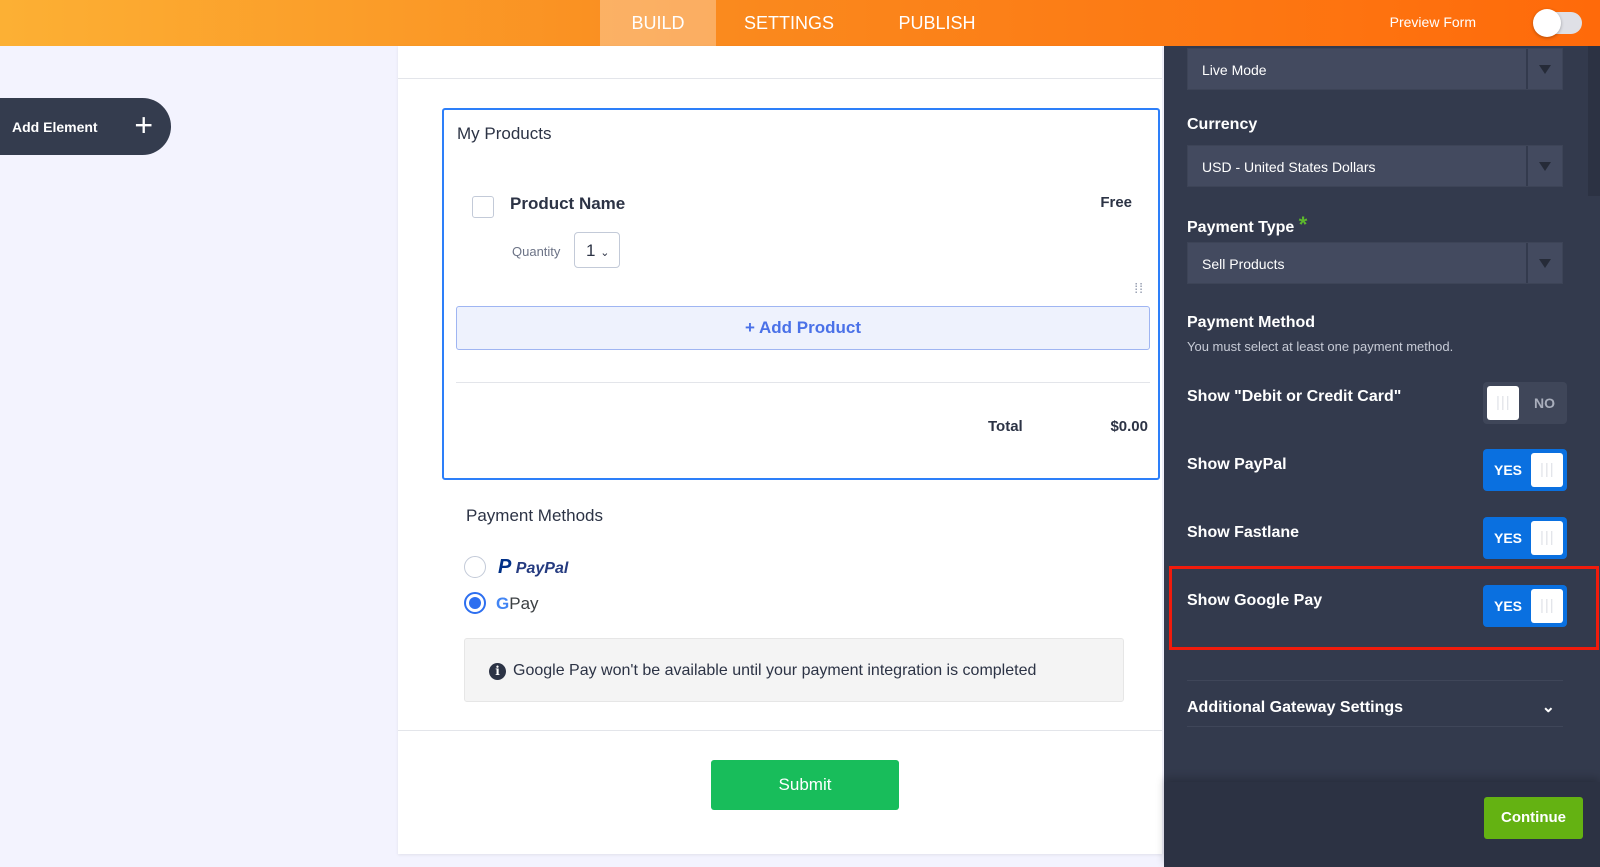  Describe the element at coordinates (1525, 403) in the screenshot. I see `debit-credit-toggle: NO` at that location.